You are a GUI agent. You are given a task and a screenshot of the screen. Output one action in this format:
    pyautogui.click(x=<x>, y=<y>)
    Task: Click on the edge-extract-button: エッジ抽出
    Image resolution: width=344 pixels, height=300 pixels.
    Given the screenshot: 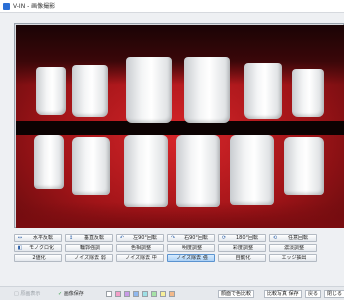 What is the action you would take?
    pyautogui.click(x=293, y=258)
    